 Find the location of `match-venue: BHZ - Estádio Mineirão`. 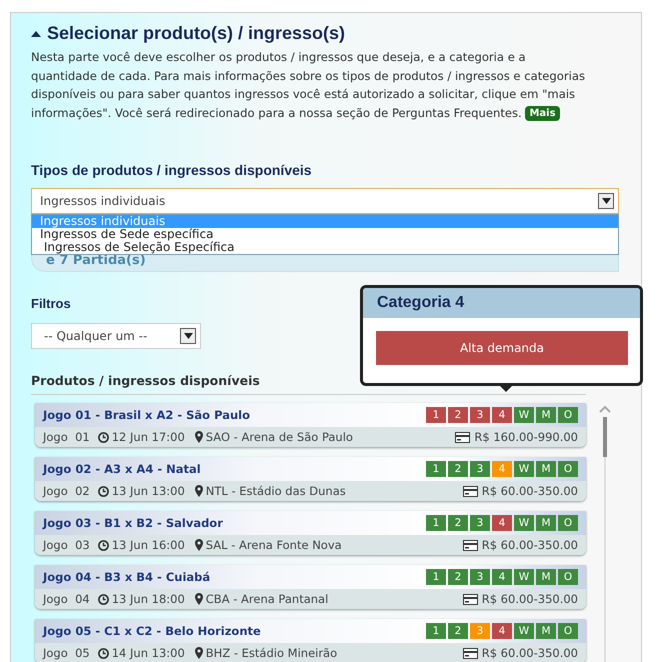

match-venue: BHZ - Estádio Mineirão is located at coordinates (272, 653).